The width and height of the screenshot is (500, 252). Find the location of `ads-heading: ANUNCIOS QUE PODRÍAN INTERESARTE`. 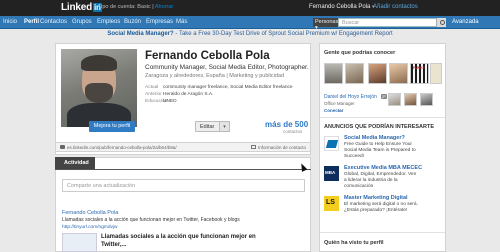

ads-heading: ANUNCIOS QUE PODRÍAN INTERESARTE is located at coordinates (379, 127).